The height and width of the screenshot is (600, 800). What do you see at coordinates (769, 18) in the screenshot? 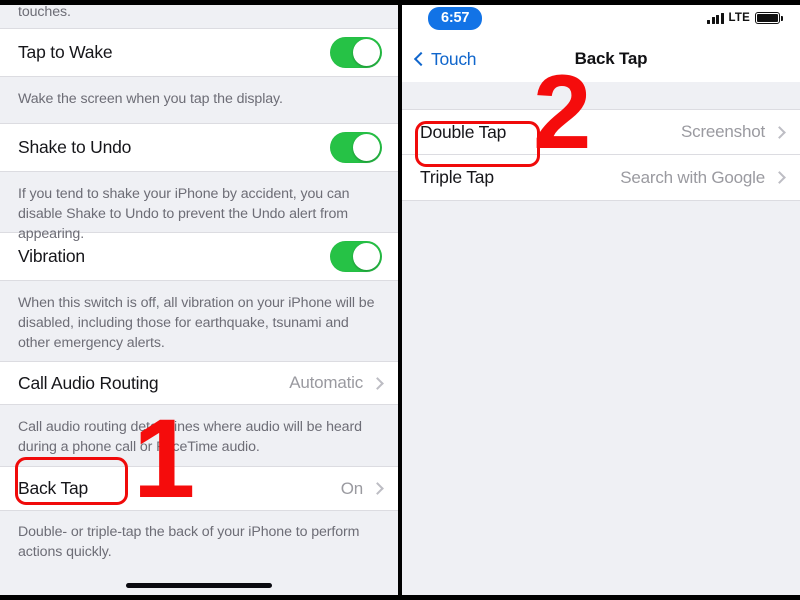
I see `battery-full-icon` at bounding box center [769, 18].